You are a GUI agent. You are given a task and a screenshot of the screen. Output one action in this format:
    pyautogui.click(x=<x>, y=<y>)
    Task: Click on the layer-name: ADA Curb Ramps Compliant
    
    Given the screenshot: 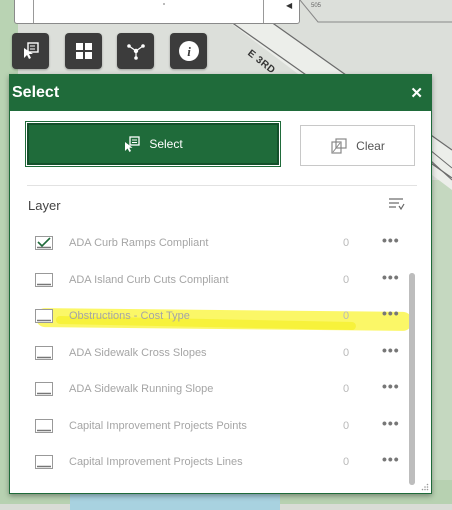 What is the action you would take?
    pyautogui.click(x=139, y=243)
    